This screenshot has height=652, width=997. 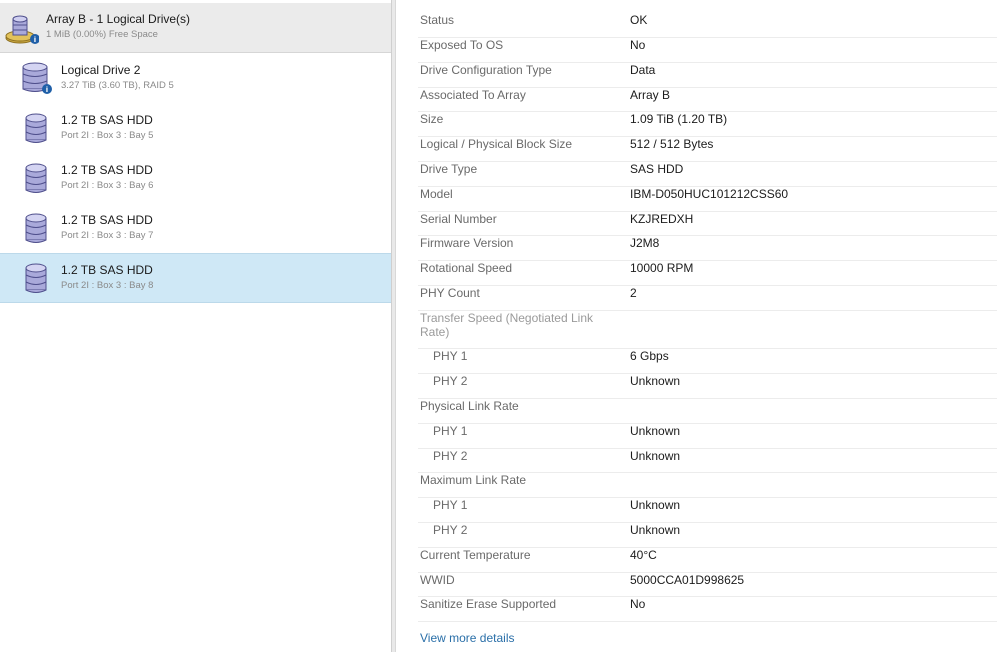 I want to click on property-row-physical-link-rate-header: Physical Link Rate, so click(x=707, y=411).